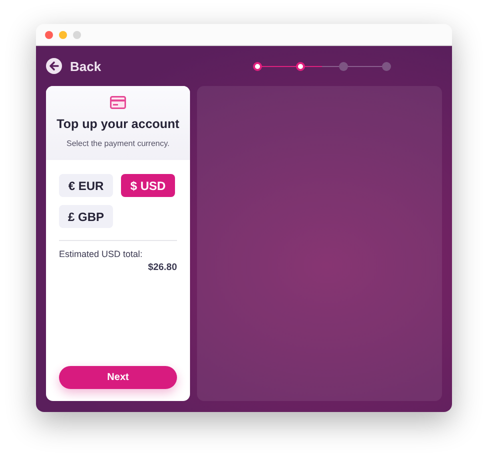 This screenshot has width=488, height=460. Describe the element at coordinates (101, 254) in the screenshot. I see `total-label: Estimated USD total:` at that location.